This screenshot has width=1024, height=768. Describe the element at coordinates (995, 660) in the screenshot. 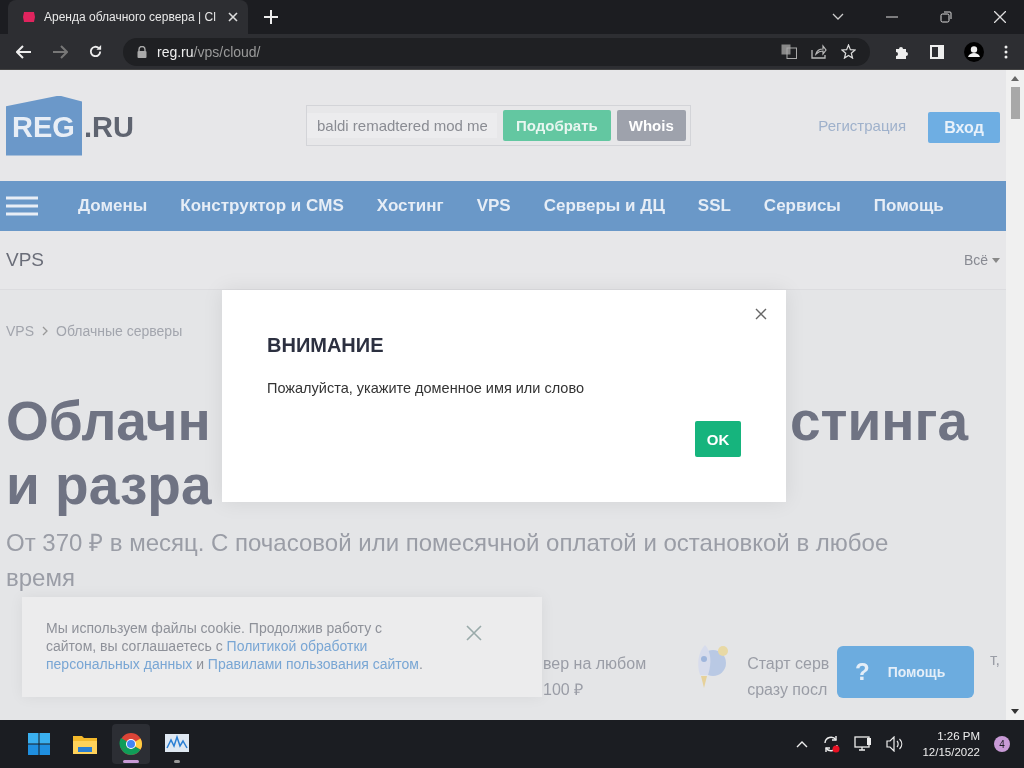

I see `feature-text: т,` at that location.